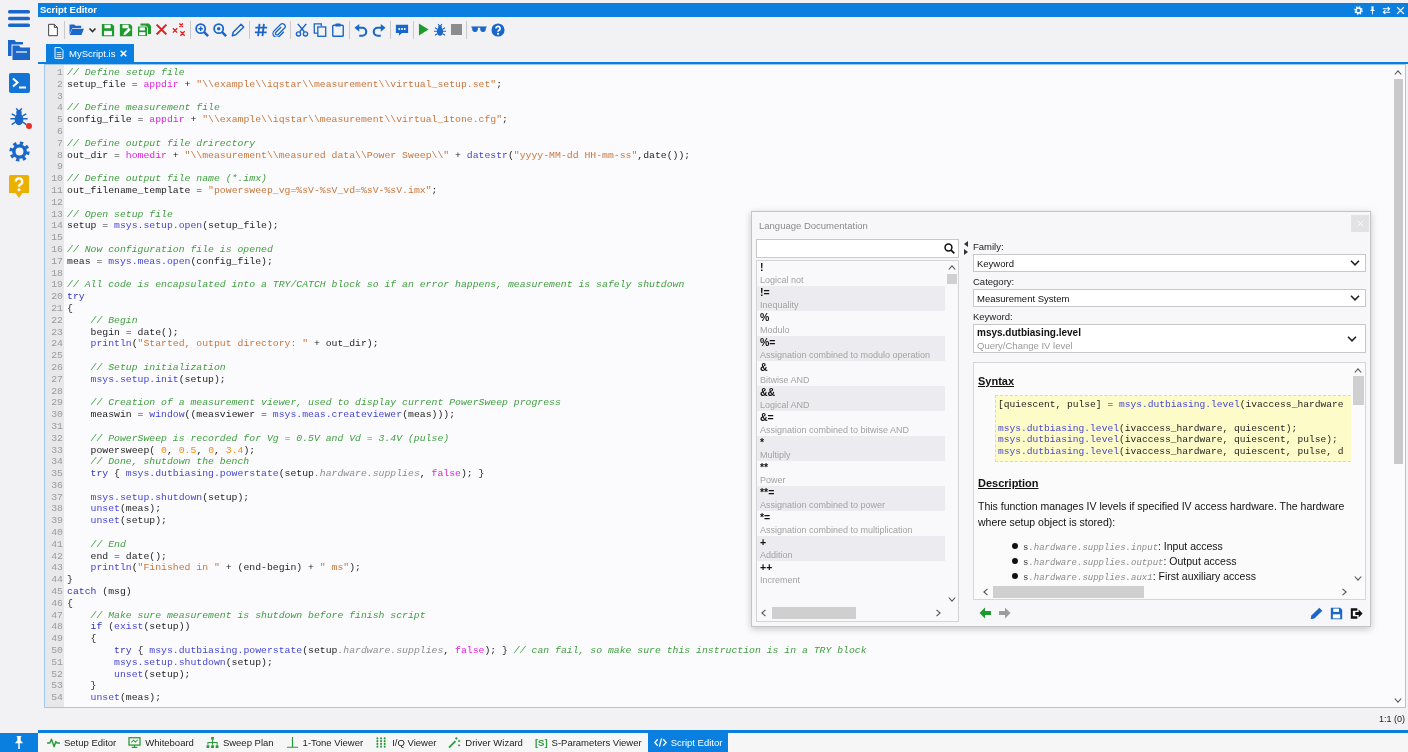 This screenshot has width=1408, height=752. Describe the element at coordinates (776, 554) in the screenshot. I see `operator-description: Addition` at that location.